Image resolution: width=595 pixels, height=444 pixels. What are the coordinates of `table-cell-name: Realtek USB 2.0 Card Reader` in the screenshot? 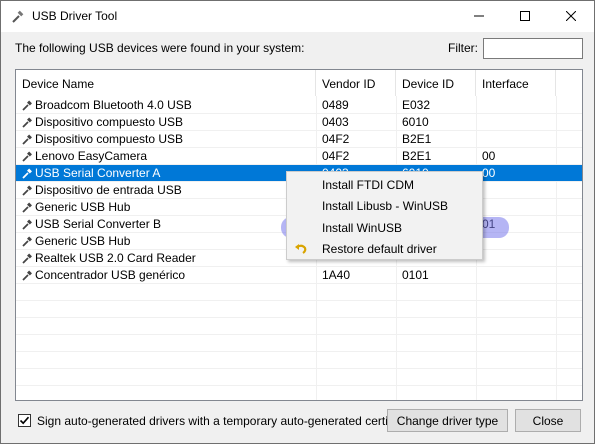 It's located at (115, 258).